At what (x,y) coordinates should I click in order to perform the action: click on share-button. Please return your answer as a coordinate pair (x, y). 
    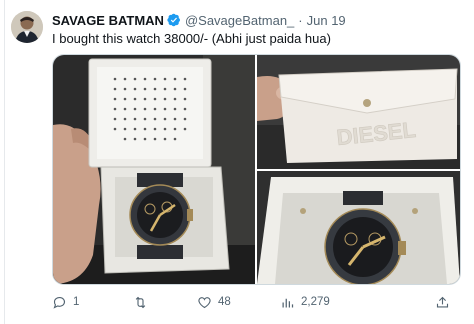
    Looking at the image, I should click on (442, 302).